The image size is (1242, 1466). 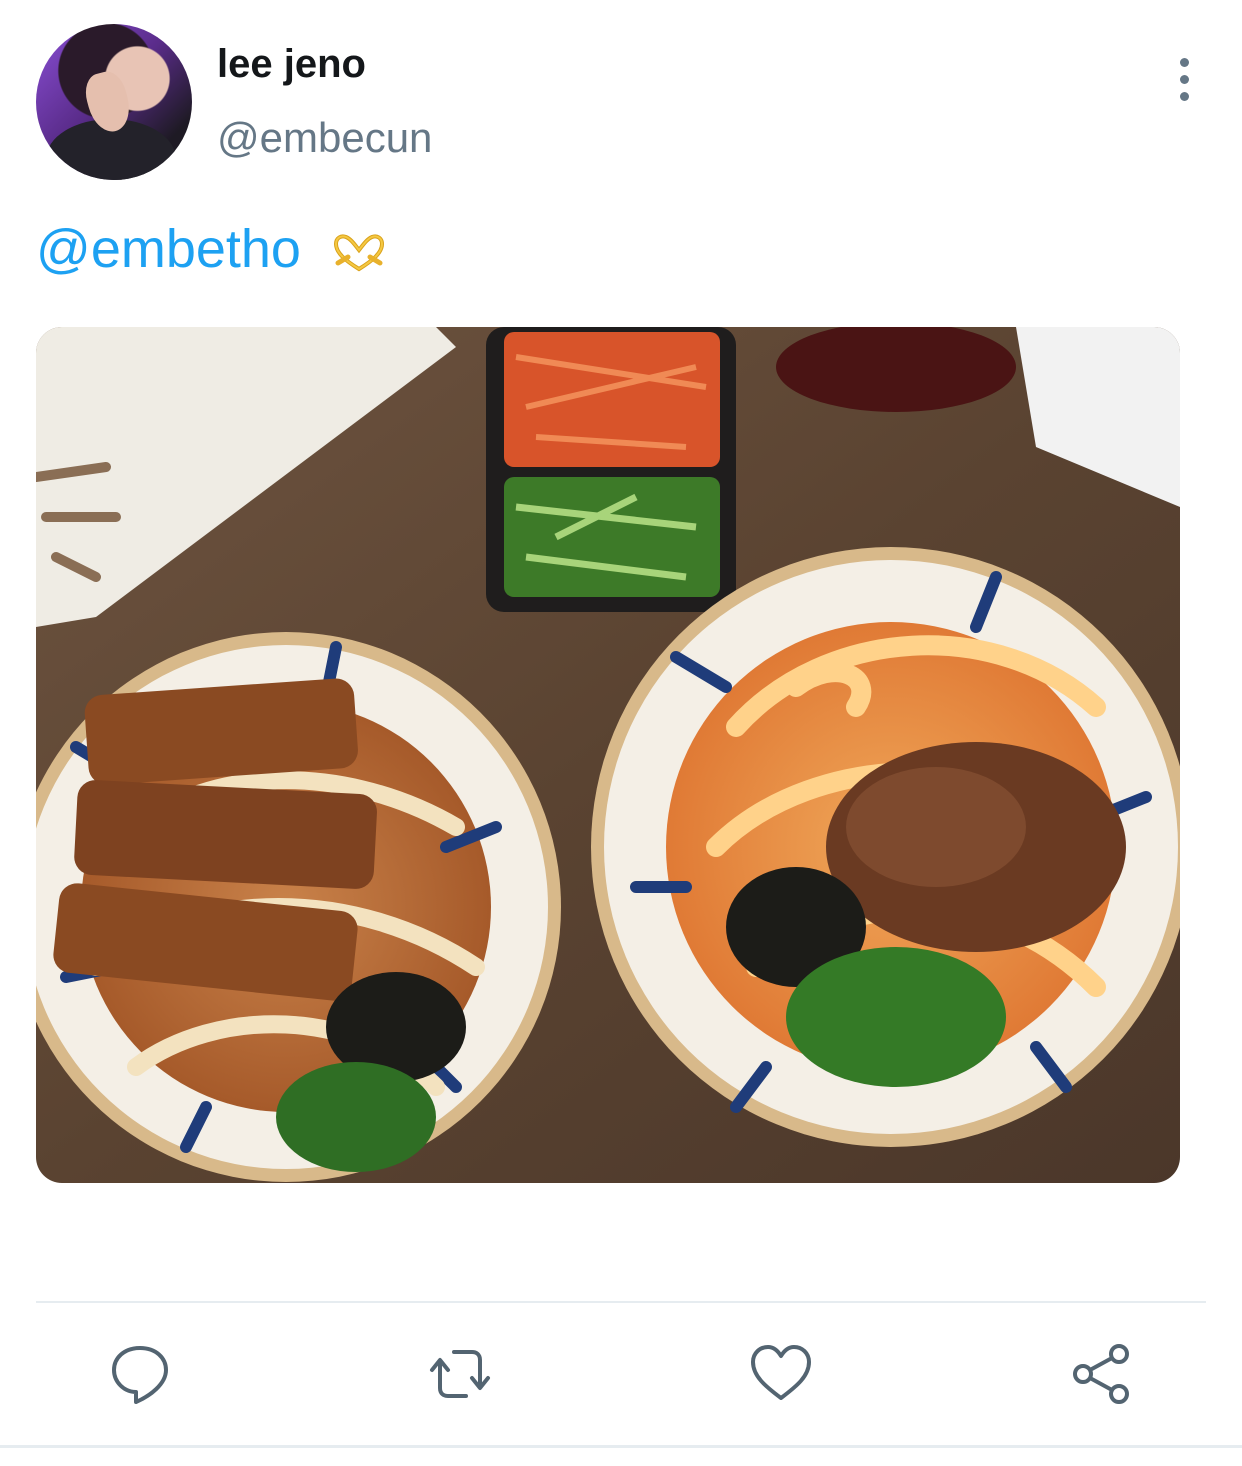 What do you see at coordinates (324, 138) in the screenshot?
I see `author-handle: @embecun` at bounding box center [324, 138].